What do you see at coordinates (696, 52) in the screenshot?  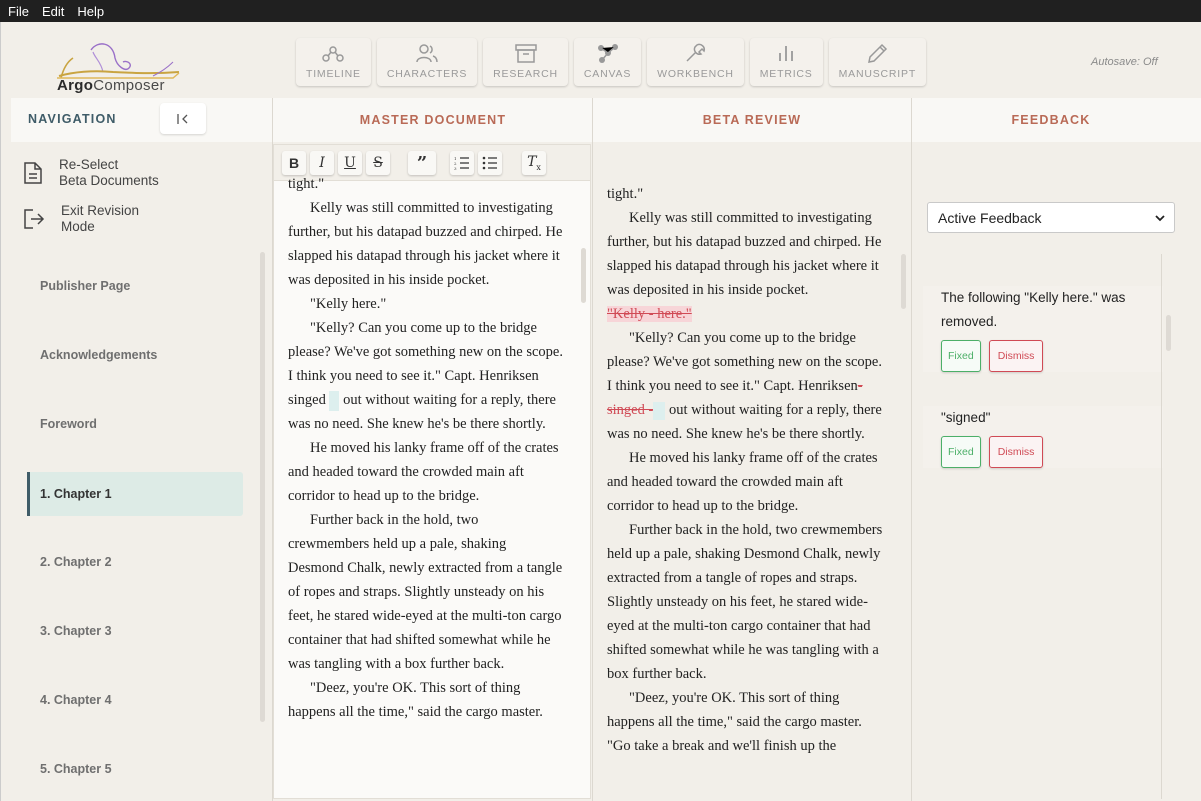 I see `workbench-icon` at bounding box center [696, 52].